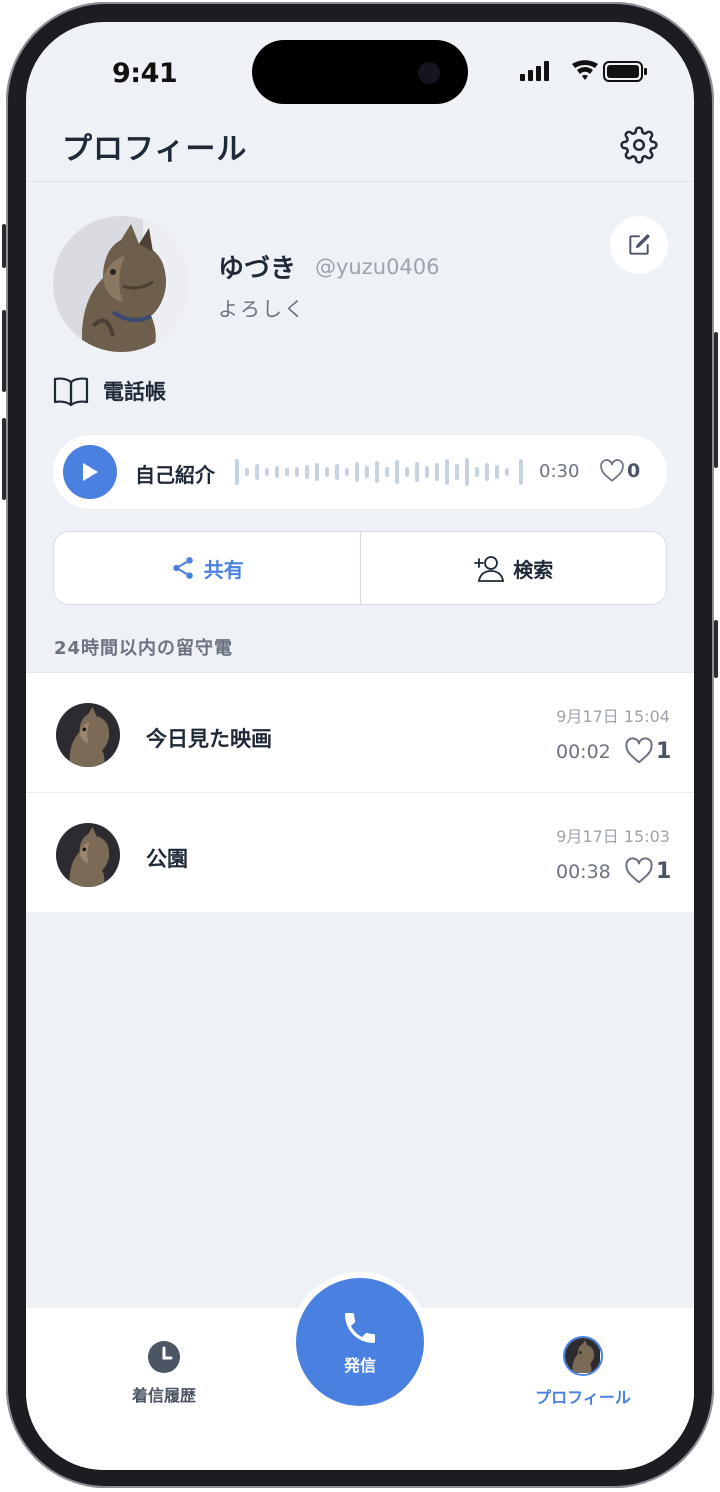 Image resolution: width=720 pixels, height=1492 pixels. Describe the element at coordinates (585, 70) in the screenshot. I see `wifi-icon` at that location.